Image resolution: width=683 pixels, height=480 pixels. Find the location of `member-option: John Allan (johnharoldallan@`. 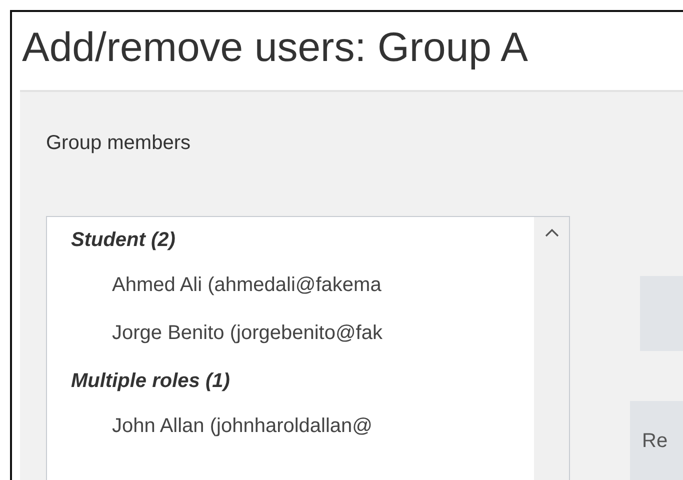

member-option: John Allan (johnharoldallan@ is located at coordinates (302, 433).